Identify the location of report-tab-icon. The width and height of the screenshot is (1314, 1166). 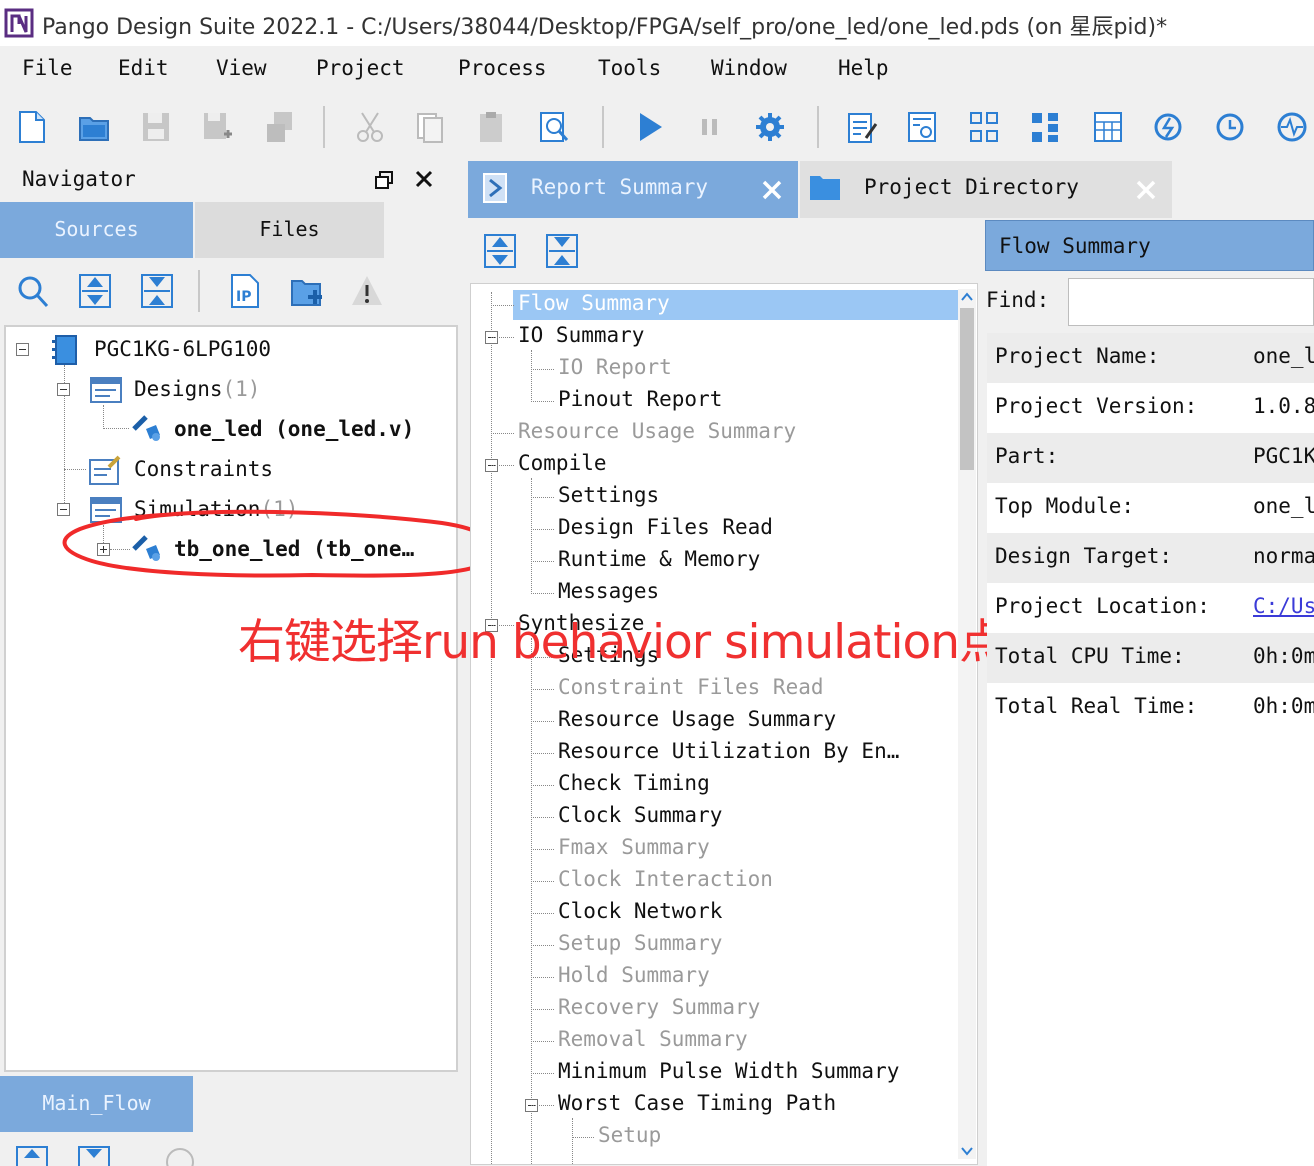
(495, 188).